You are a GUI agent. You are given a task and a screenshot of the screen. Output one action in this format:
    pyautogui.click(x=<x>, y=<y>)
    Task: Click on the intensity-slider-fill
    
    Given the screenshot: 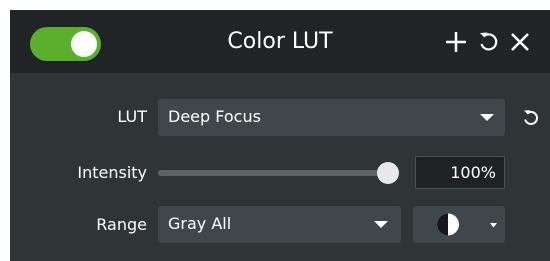 What is the action you would take?
    pyautogui.click(x=275, y=173)
    